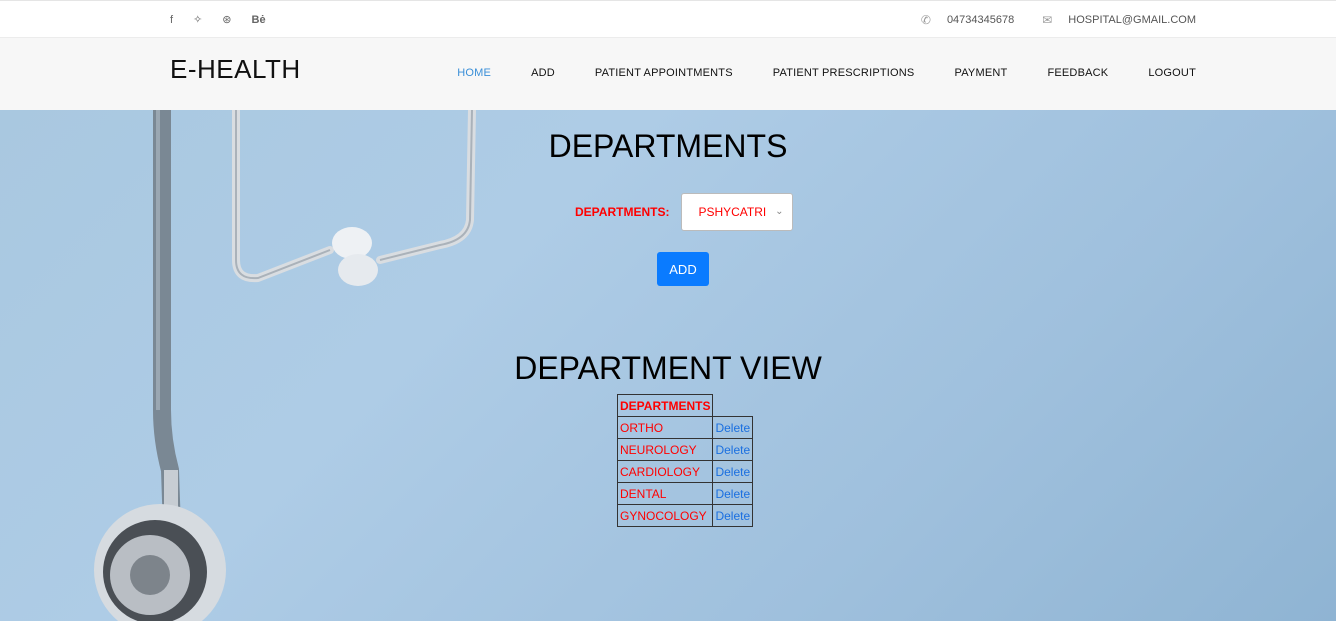 Image resolution: width=1336 pixels, height=621 pixels. Describe the element at coordinates (683, 269) in the screenshot. I see `add-department-button: ADD` at that location.